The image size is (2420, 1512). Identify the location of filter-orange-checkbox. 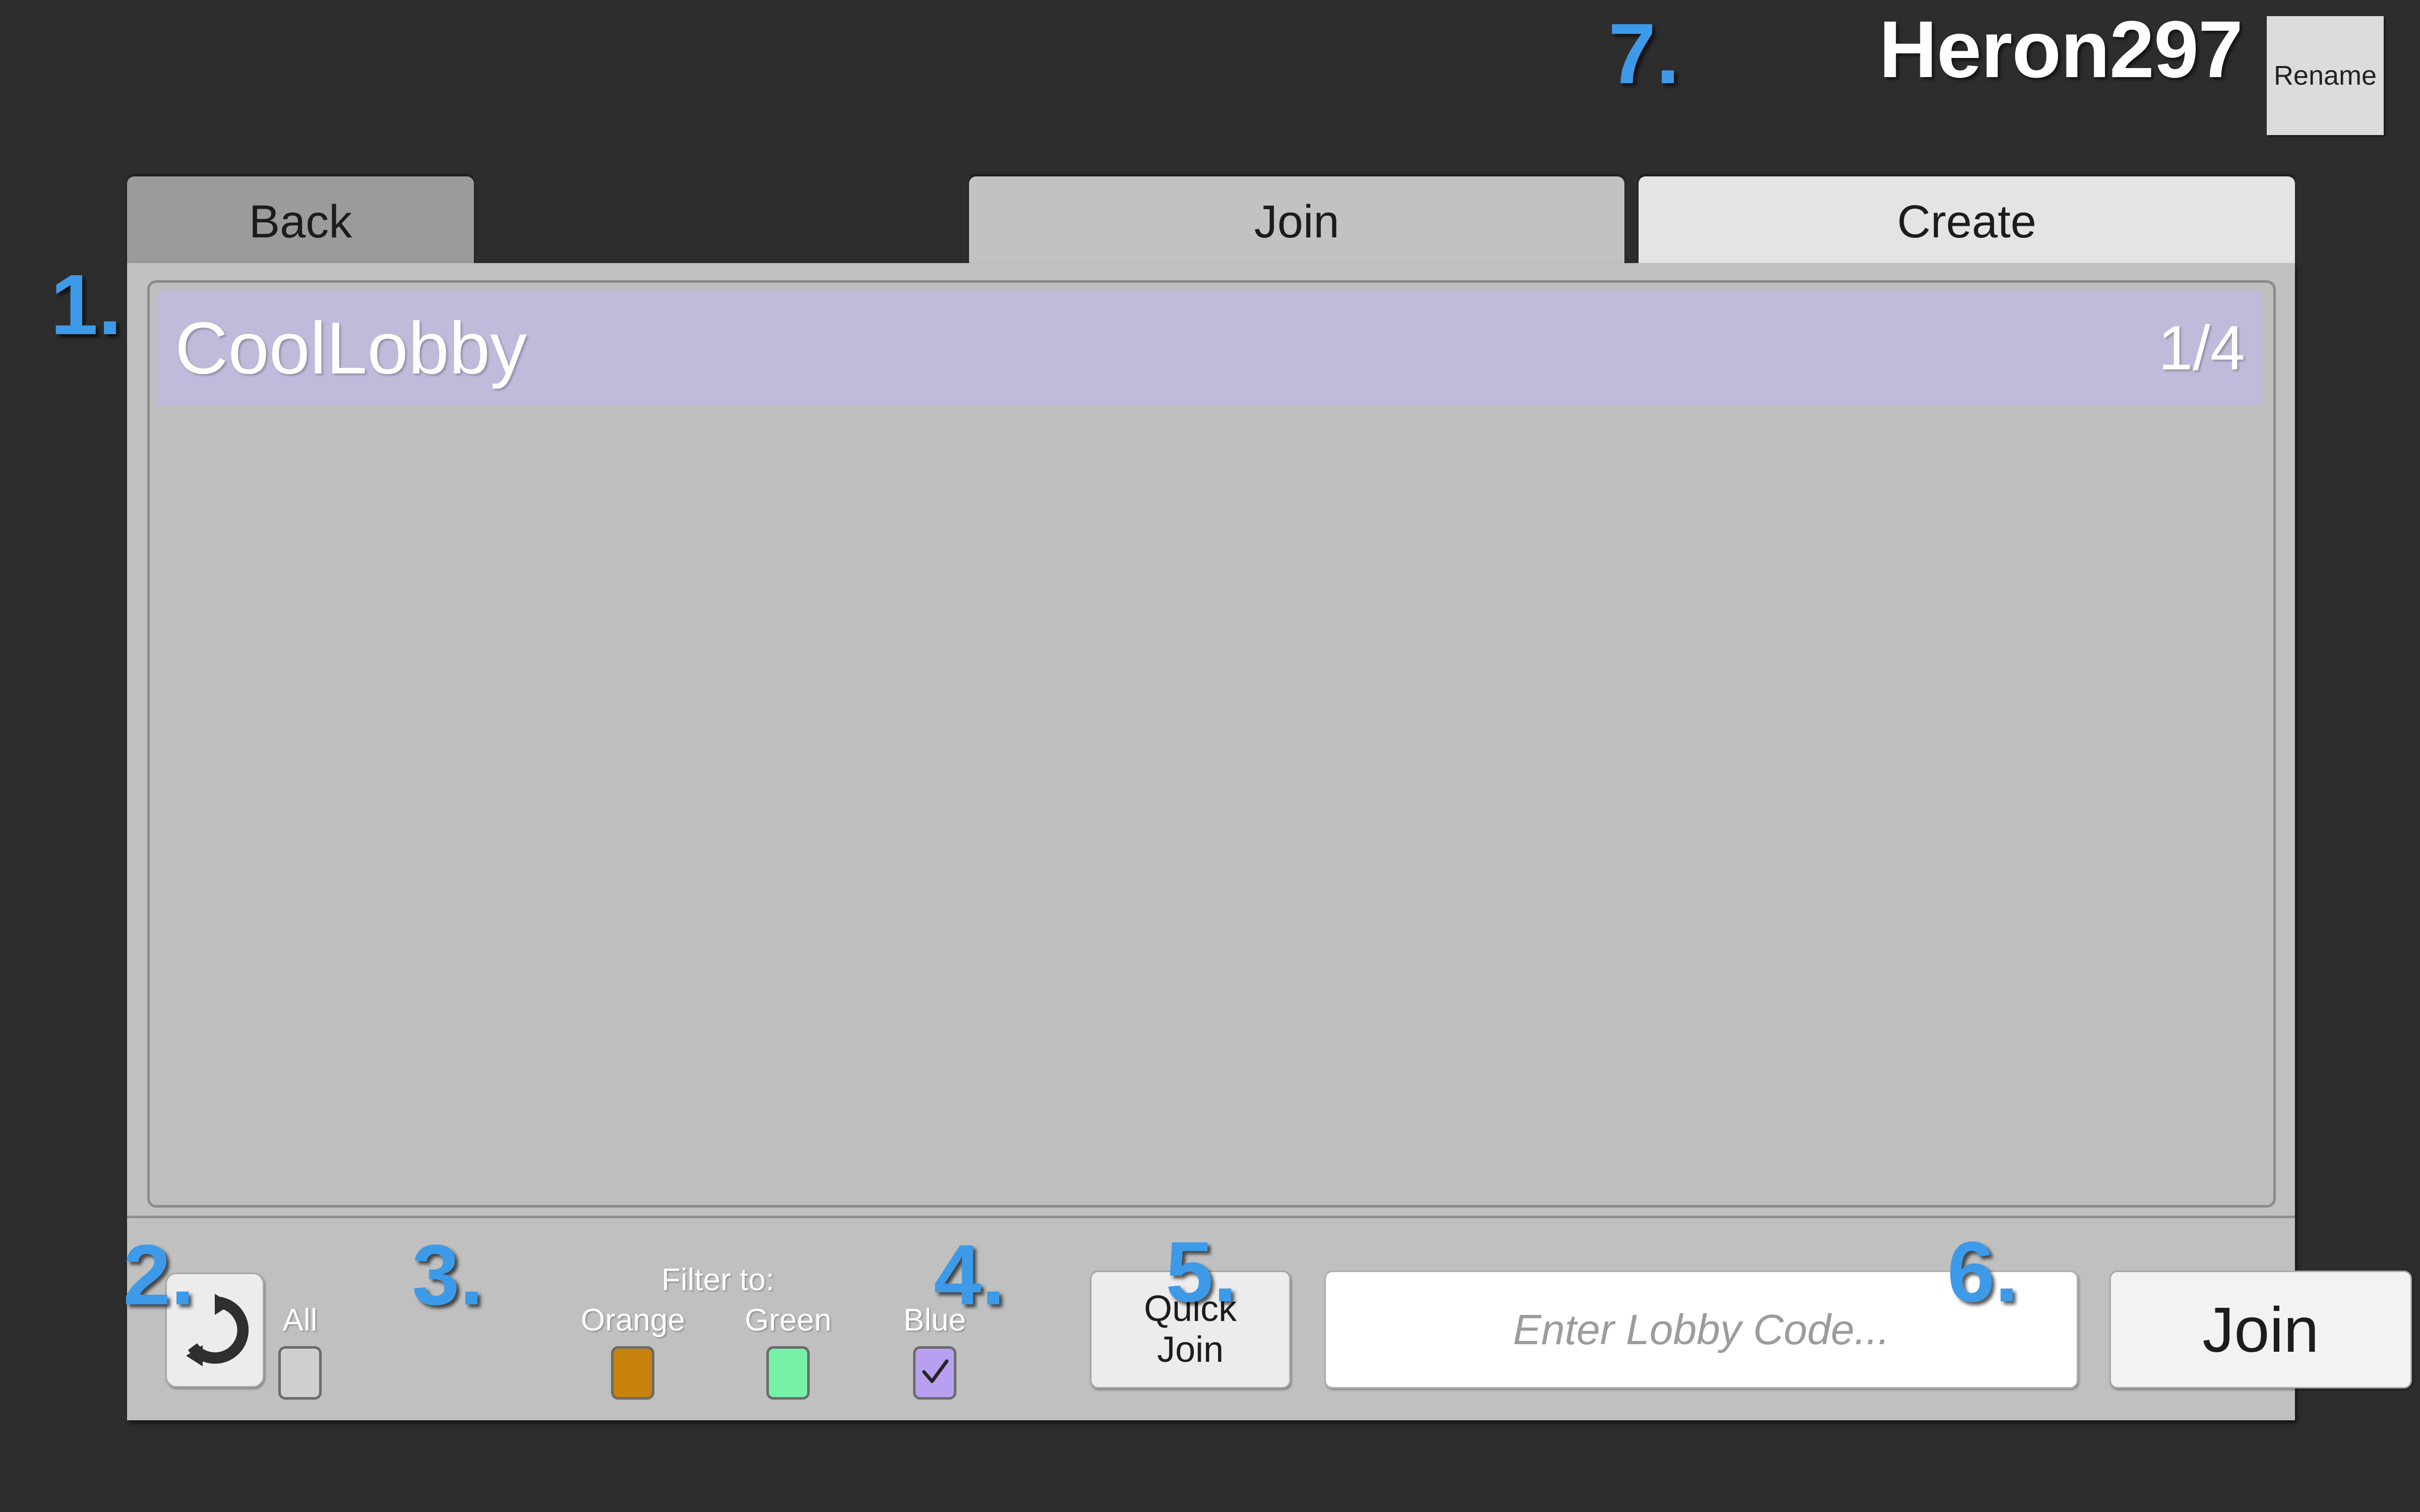
(633, 1373).